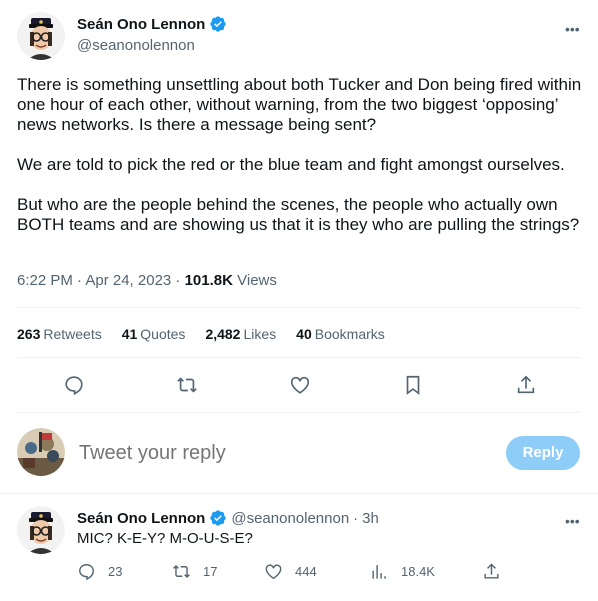 The width and height of the screenshot is (598, 601). Describe the element at coordinates (223, 334) in the screenshot. I see `likes-count: 2,482` at that location.